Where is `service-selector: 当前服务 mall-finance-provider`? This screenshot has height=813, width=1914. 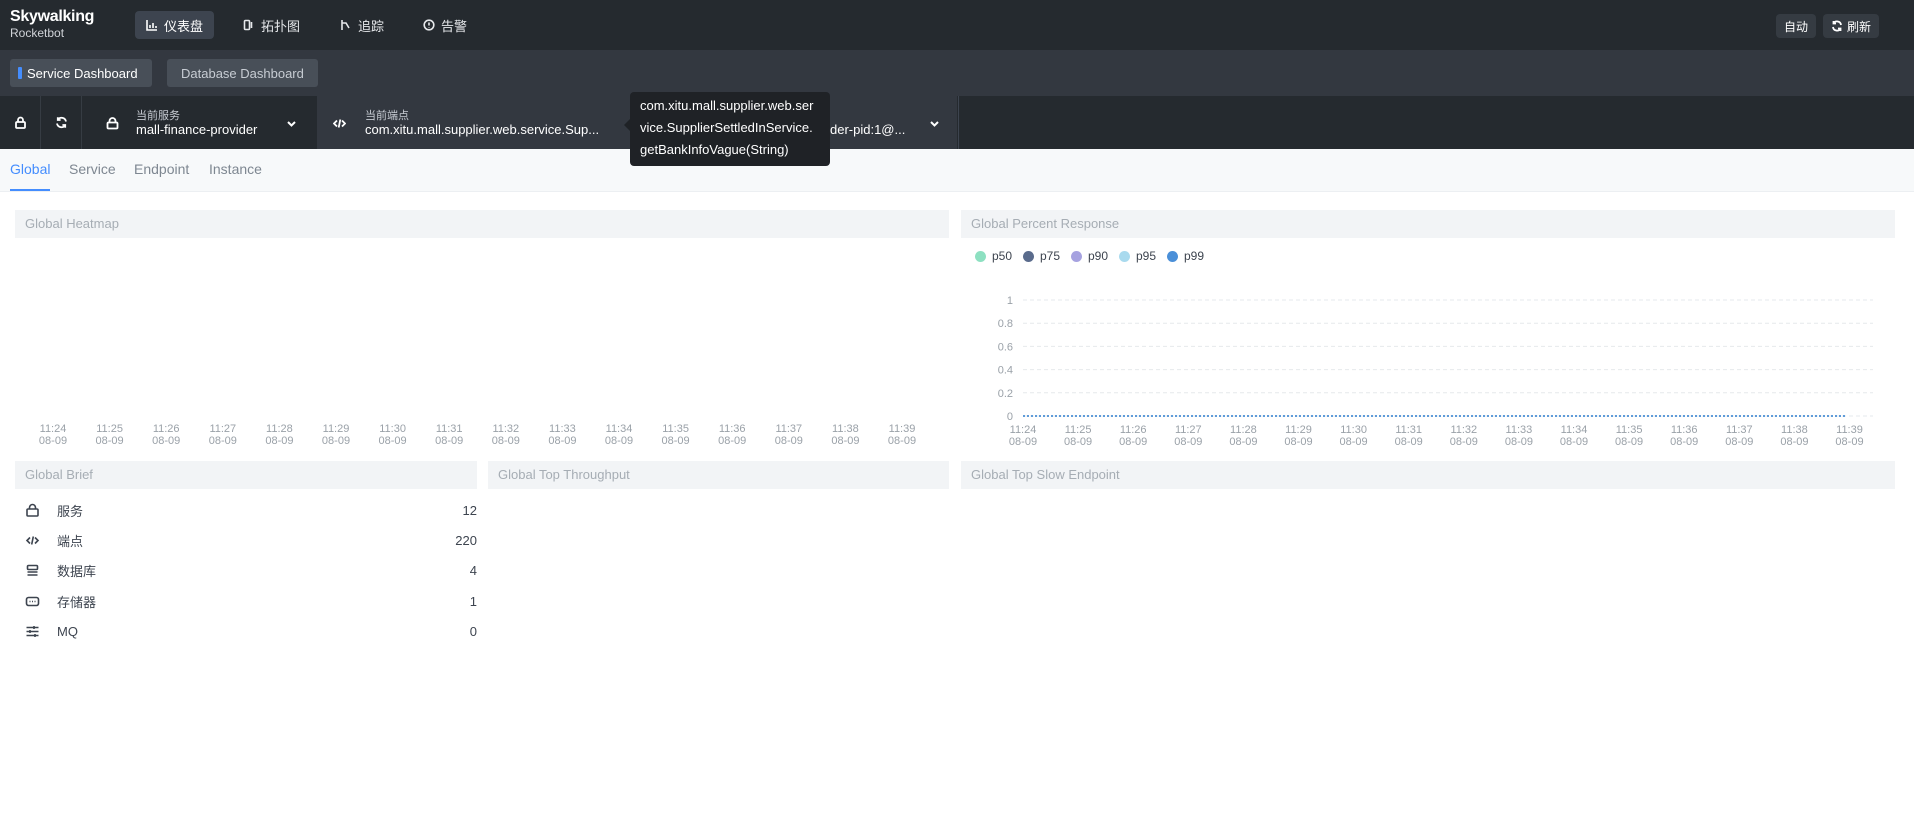 service-selector: 当前服务 mall-finance-provider is located at coordinates (205, 122).